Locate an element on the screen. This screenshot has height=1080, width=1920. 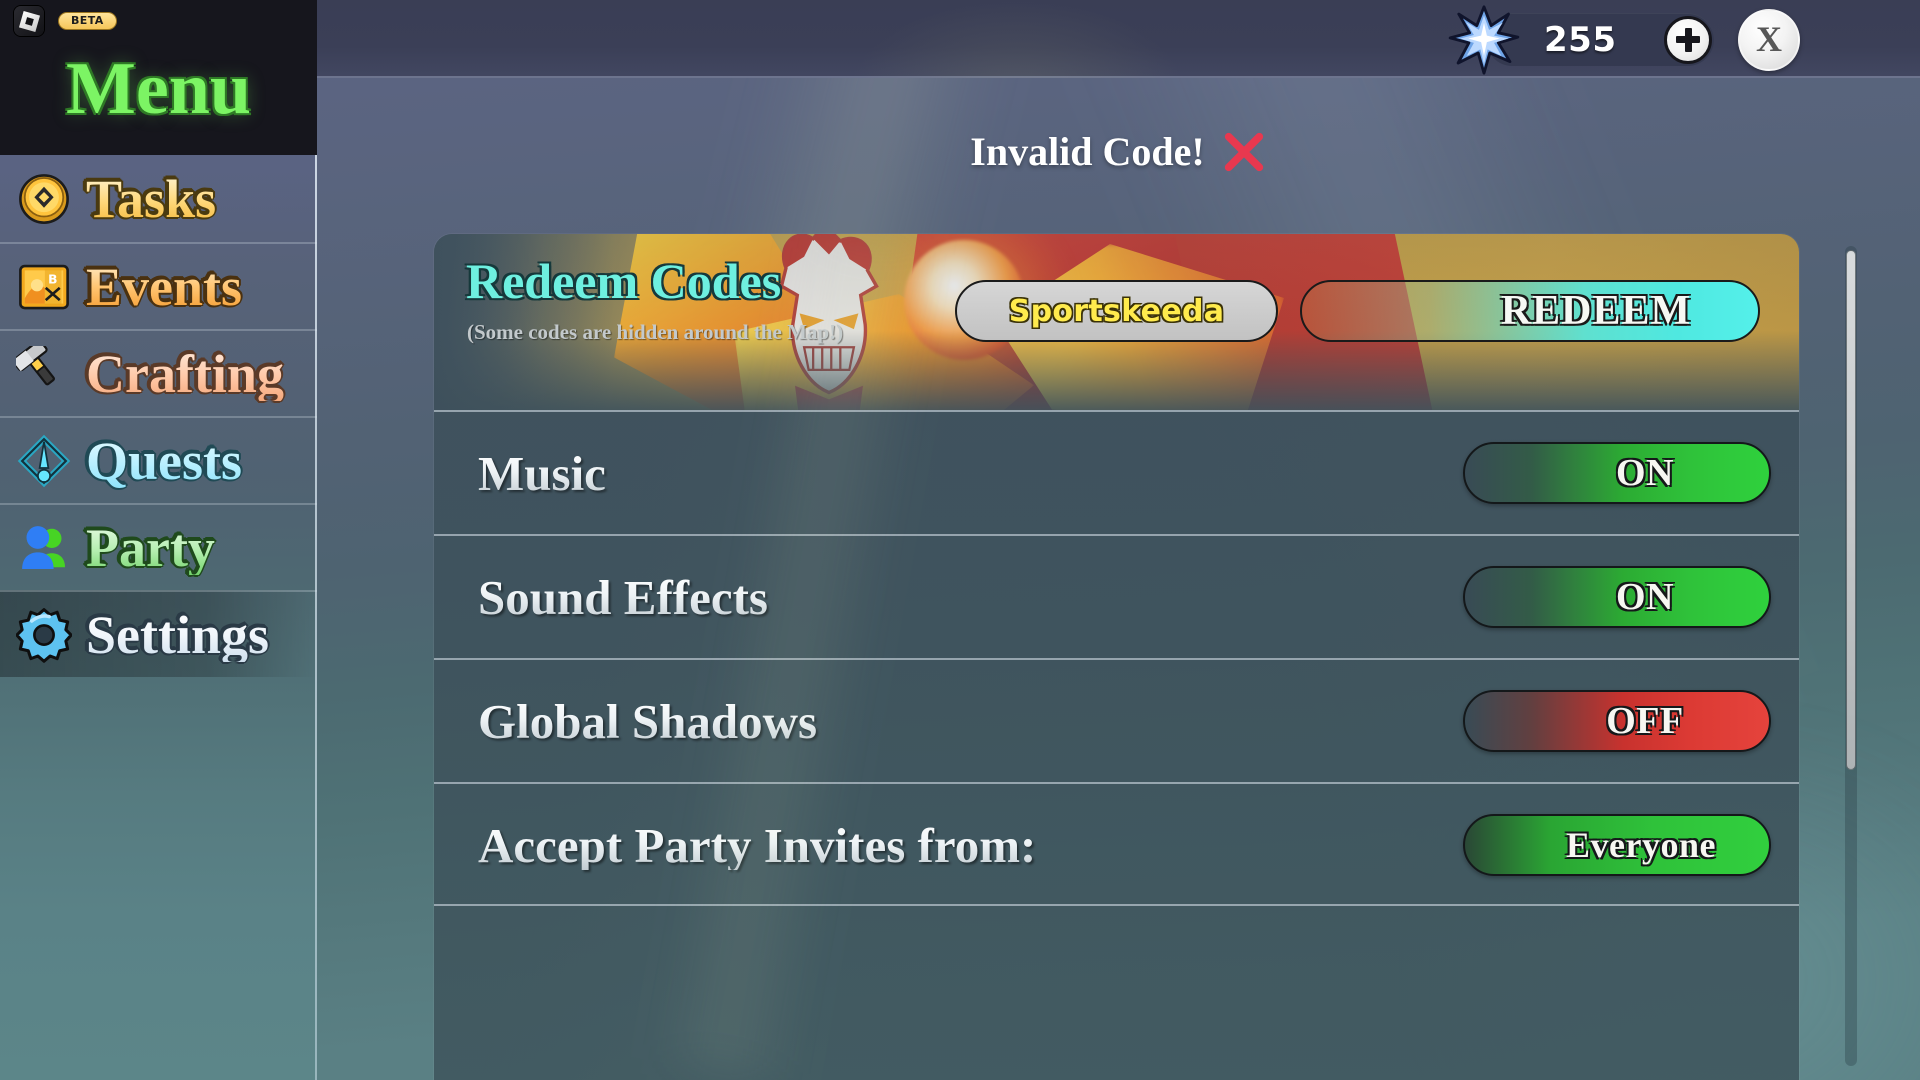
roblox-logo-icon is located at coordinates (29, 21).